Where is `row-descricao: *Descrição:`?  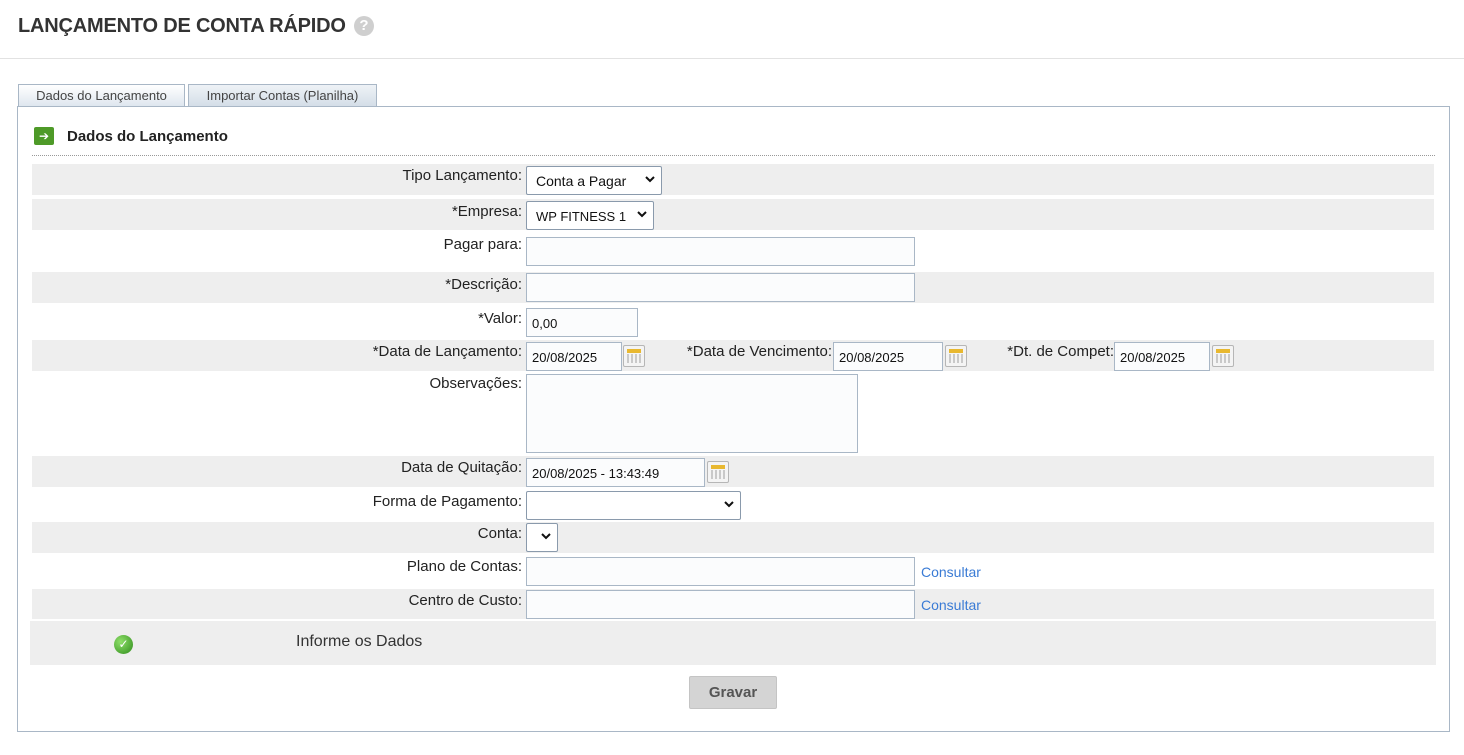 row-descricao: *Descrição: is located at coordinates (733, 287).